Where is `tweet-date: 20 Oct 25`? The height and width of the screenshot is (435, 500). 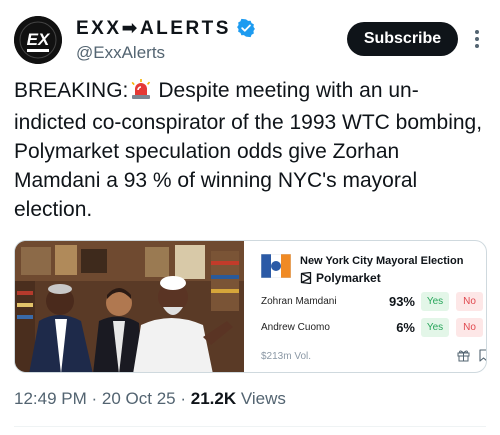 tweet-date: 20 Oct 25 is located at coordinates (139, 398).